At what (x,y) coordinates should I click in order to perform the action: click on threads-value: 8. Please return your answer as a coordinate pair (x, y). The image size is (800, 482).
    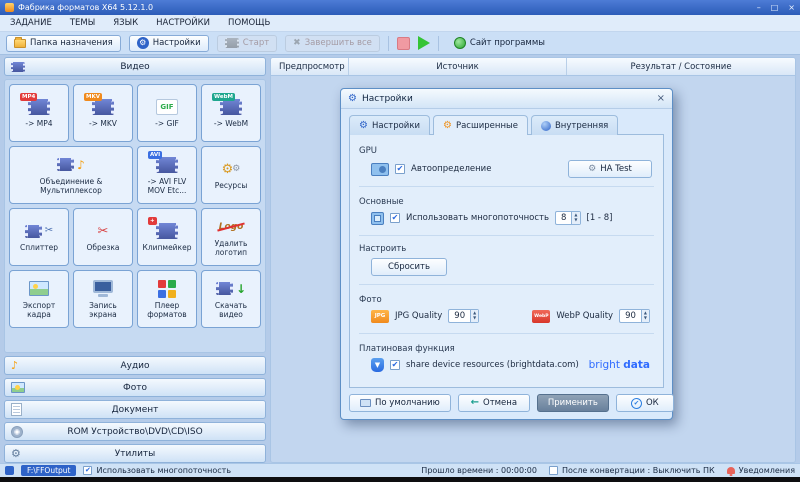
    Looking at the image, I should click on (564, 218).